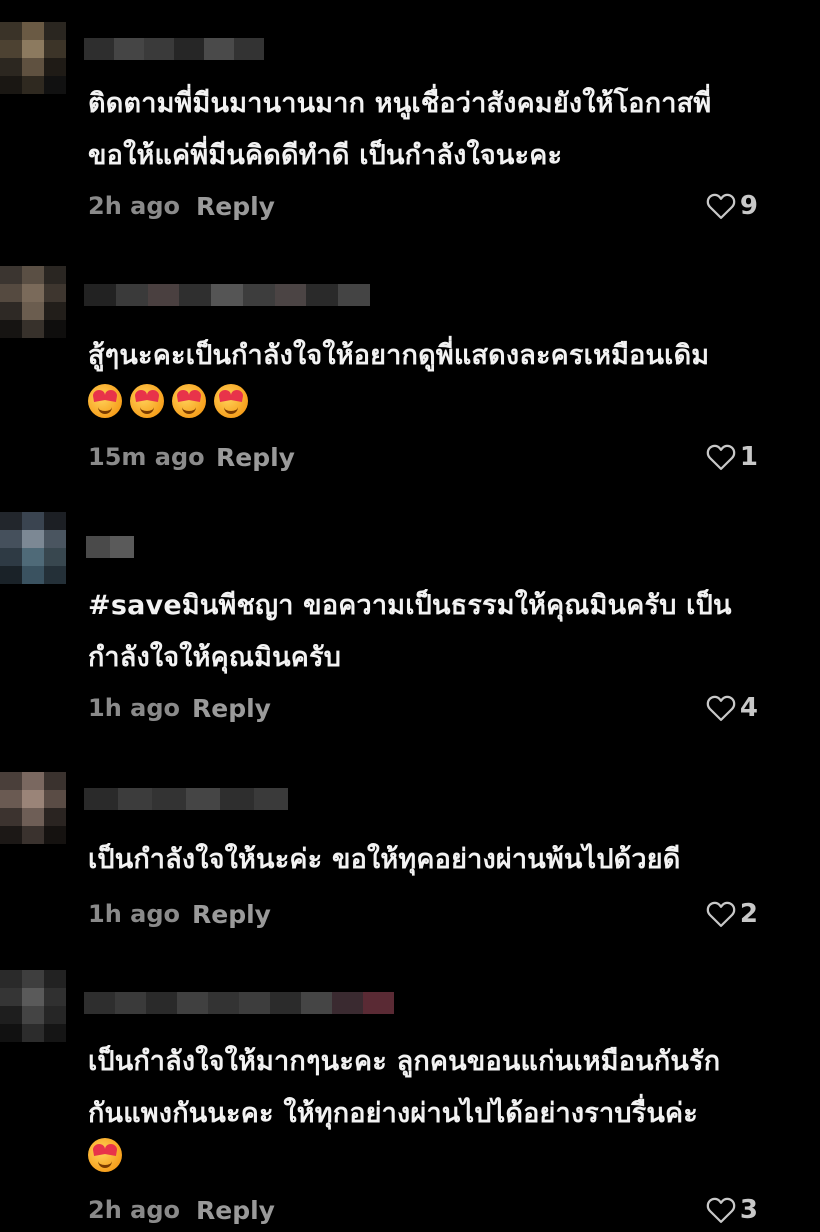  I want to click on like-count: 2, so click(748, 914).